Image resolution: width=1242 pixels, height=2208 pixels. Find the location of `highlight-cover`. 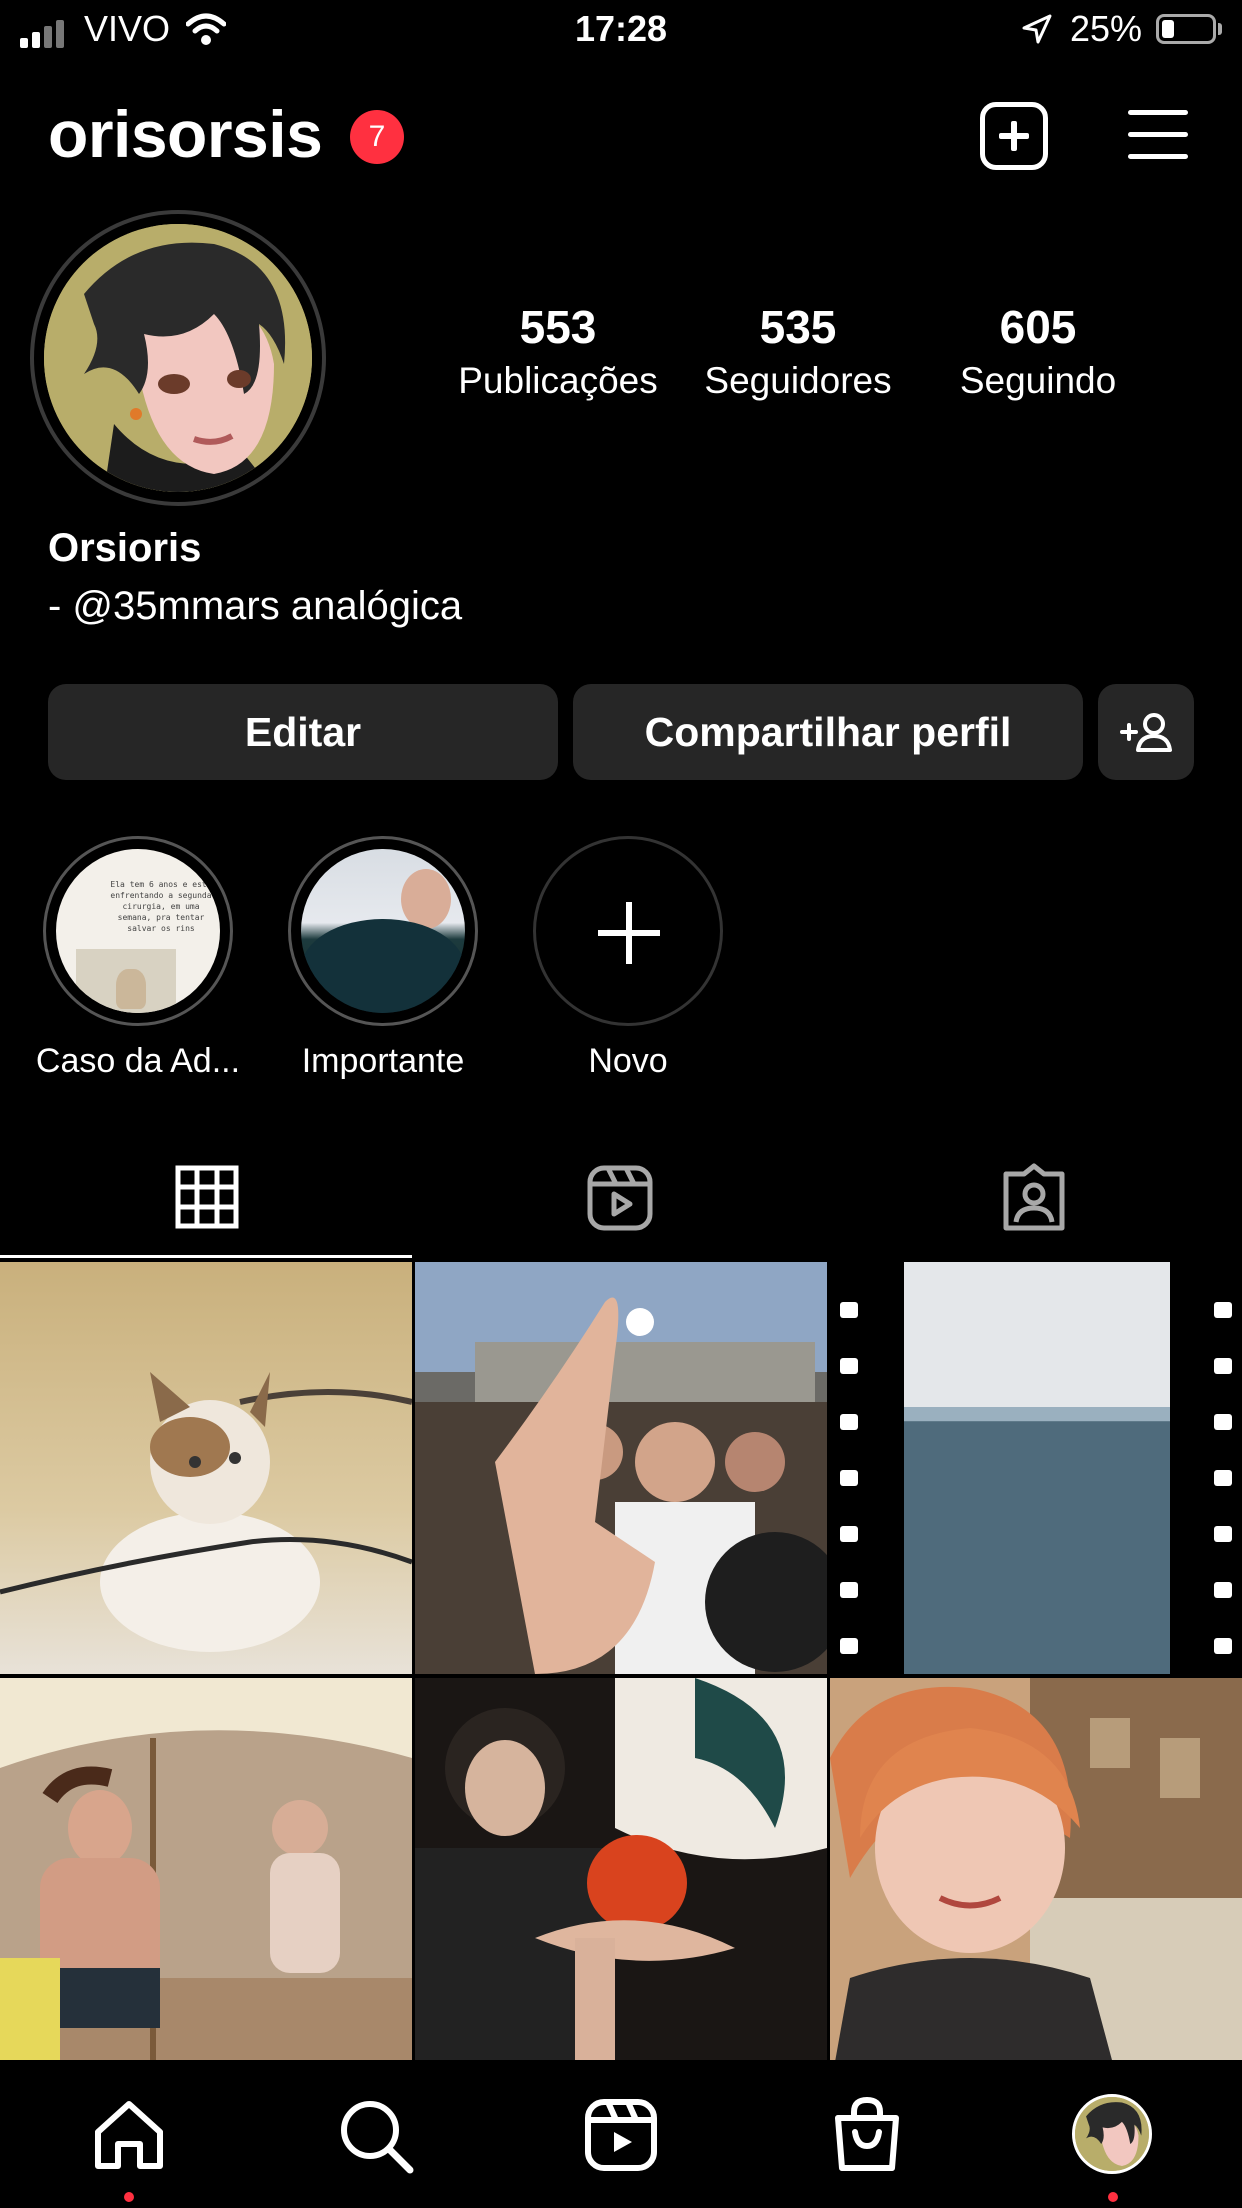

highlight-cover is located at coordinates (383, 931).